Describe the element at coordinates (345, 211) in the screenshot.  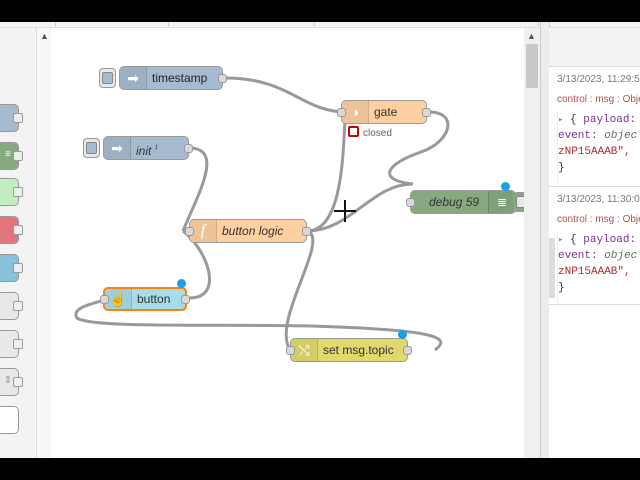
I see `crosshair-cursor-icon` at that location.